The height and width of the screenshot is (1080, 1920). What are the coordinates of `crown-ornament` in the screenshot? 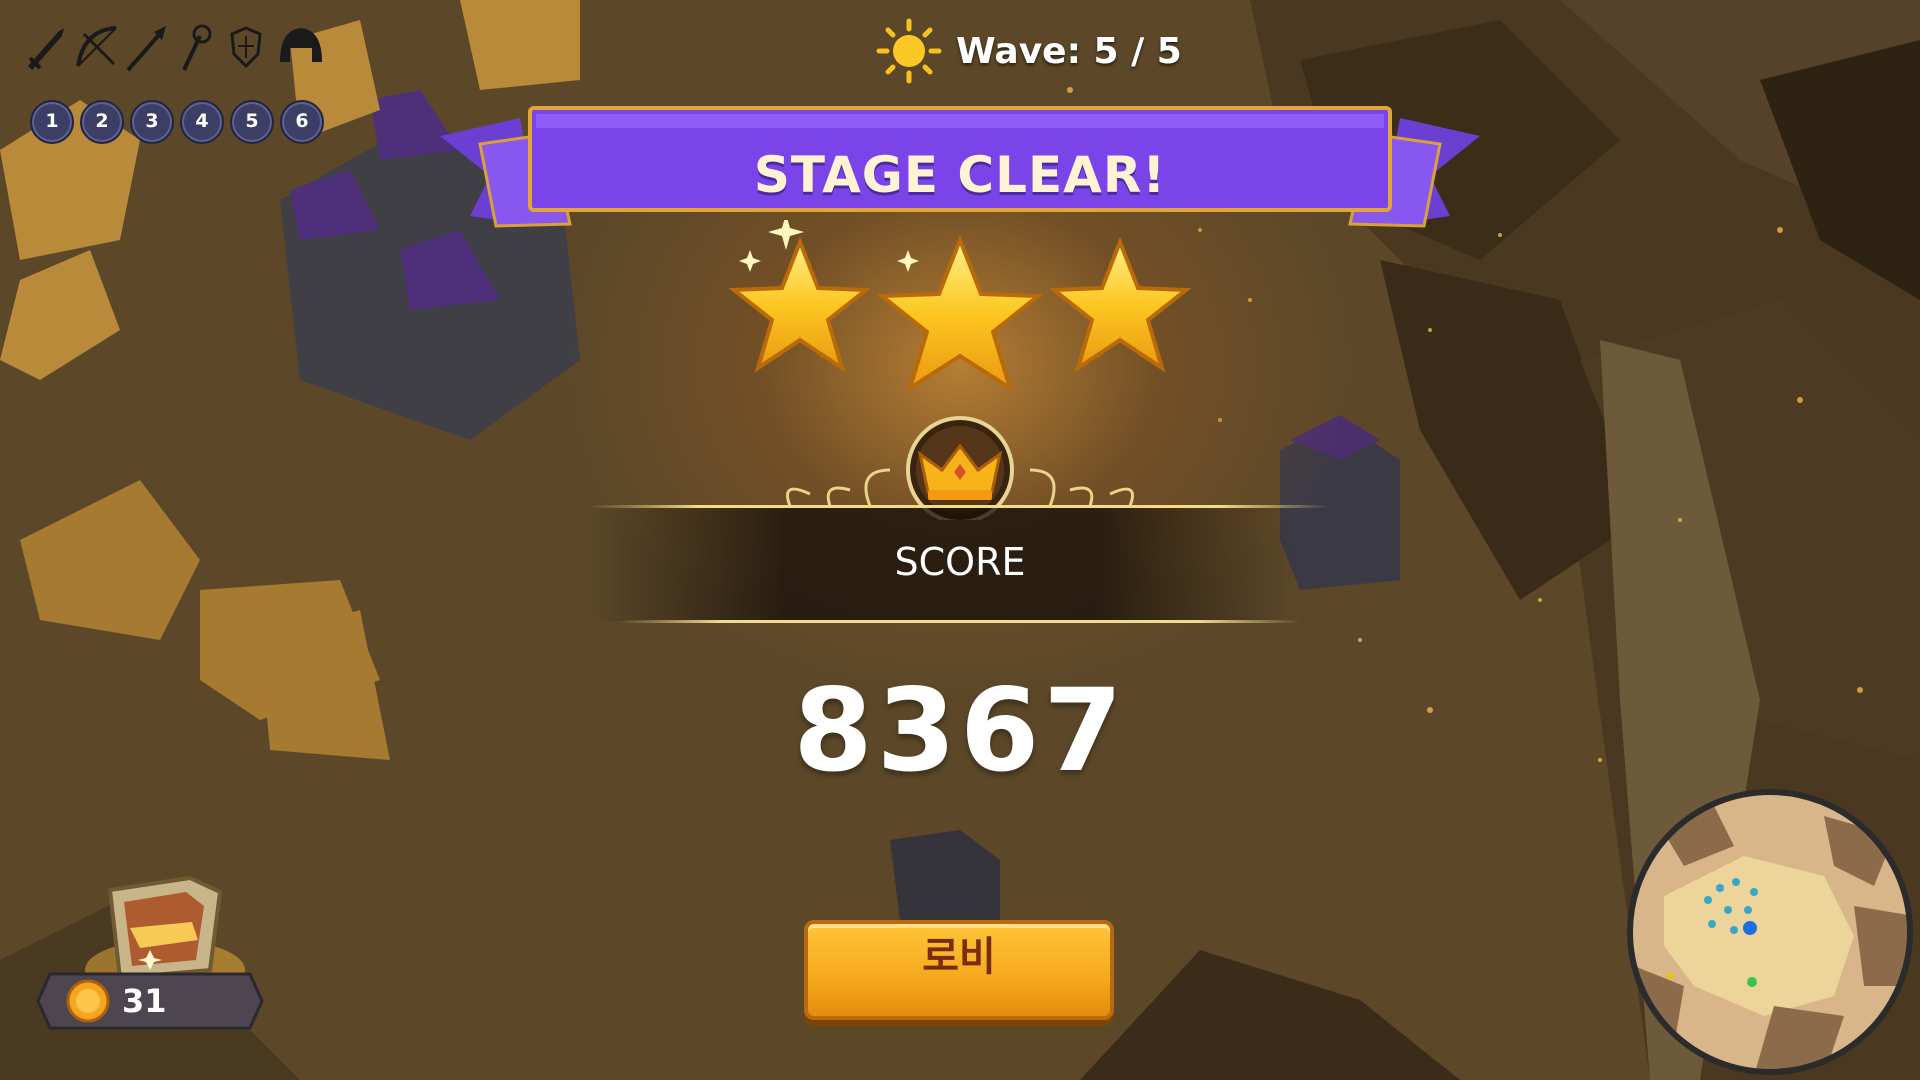 It's located at (960, 468).